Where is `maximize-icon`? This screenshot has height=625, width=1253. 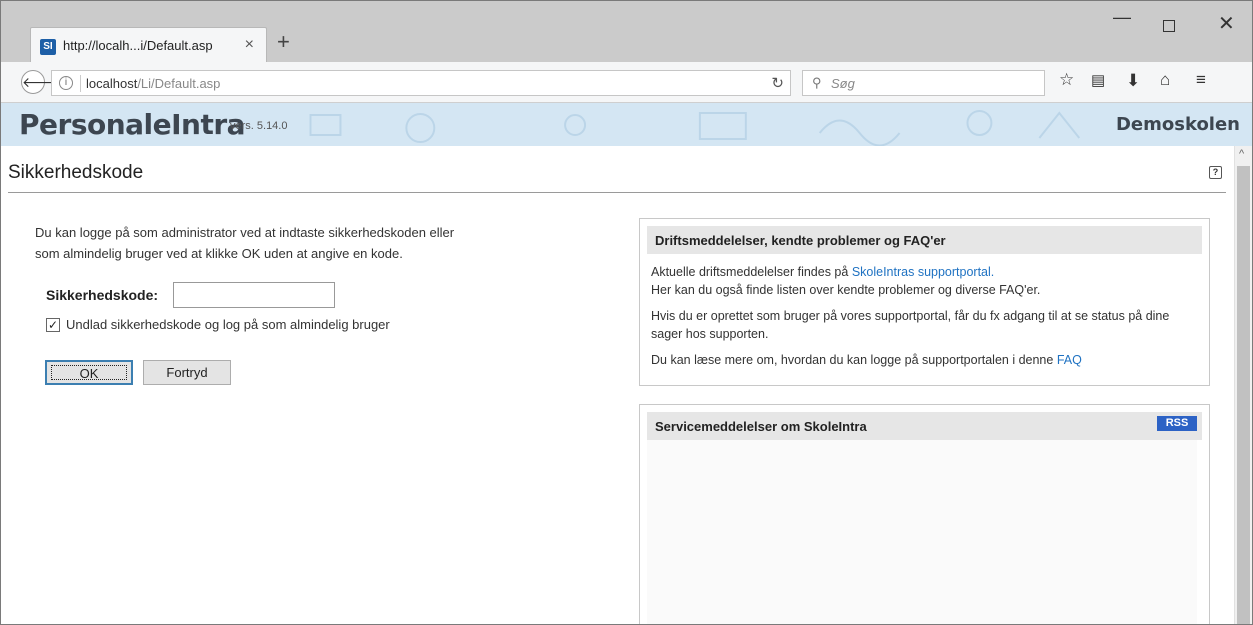
maximize-icon is located at coordinates (1169, 26).